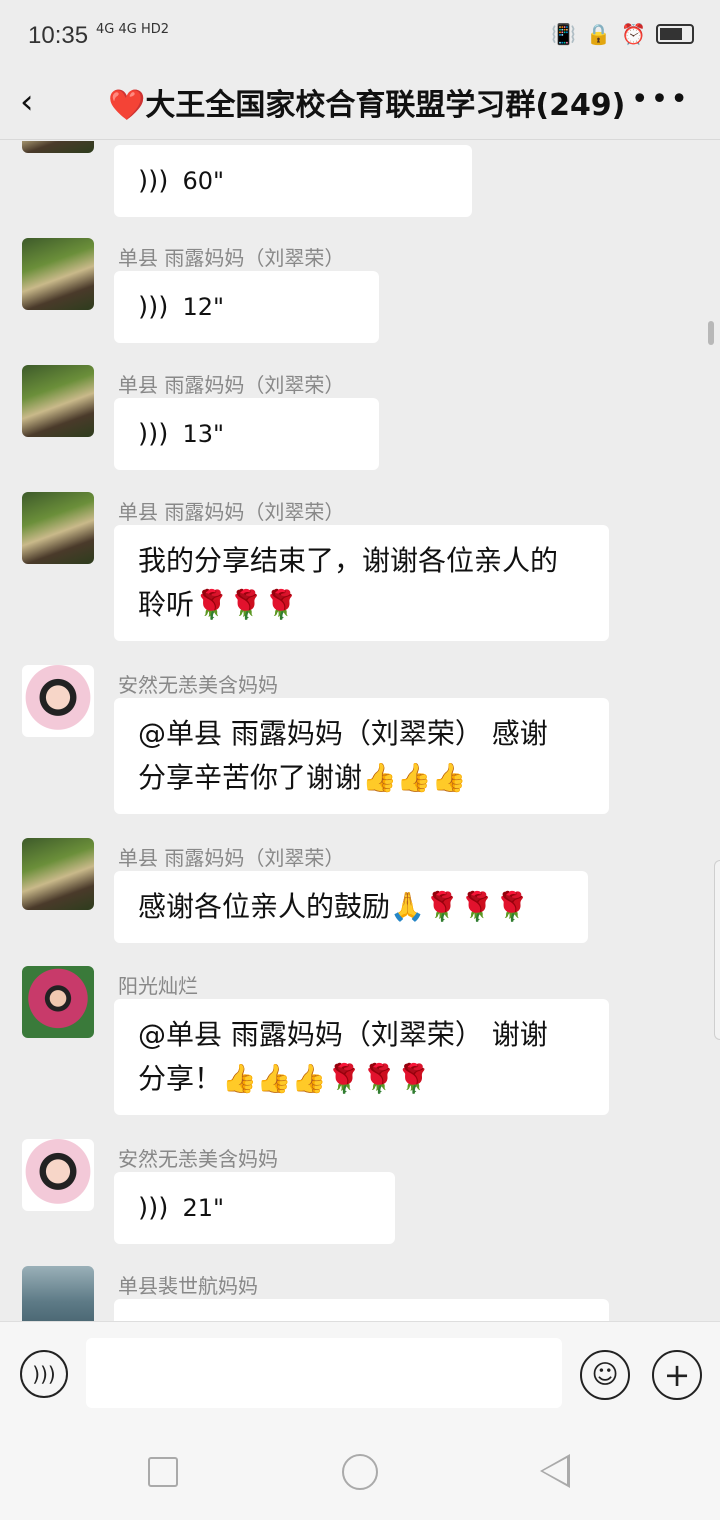  I want to click on more-icon: •••, so click(660, 99).